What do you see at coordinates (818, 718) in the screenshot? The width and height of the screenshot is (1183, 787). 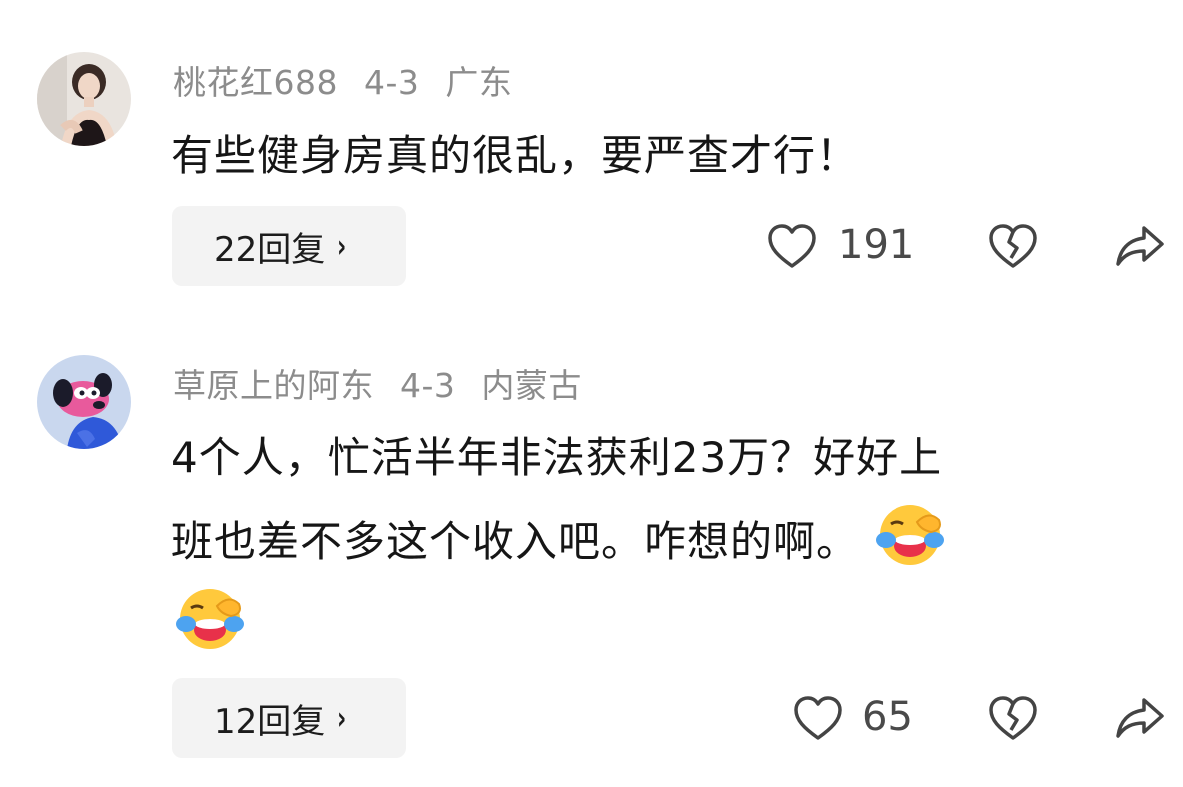 I see `heart-outline-icon` at bounding box center [818, 718].